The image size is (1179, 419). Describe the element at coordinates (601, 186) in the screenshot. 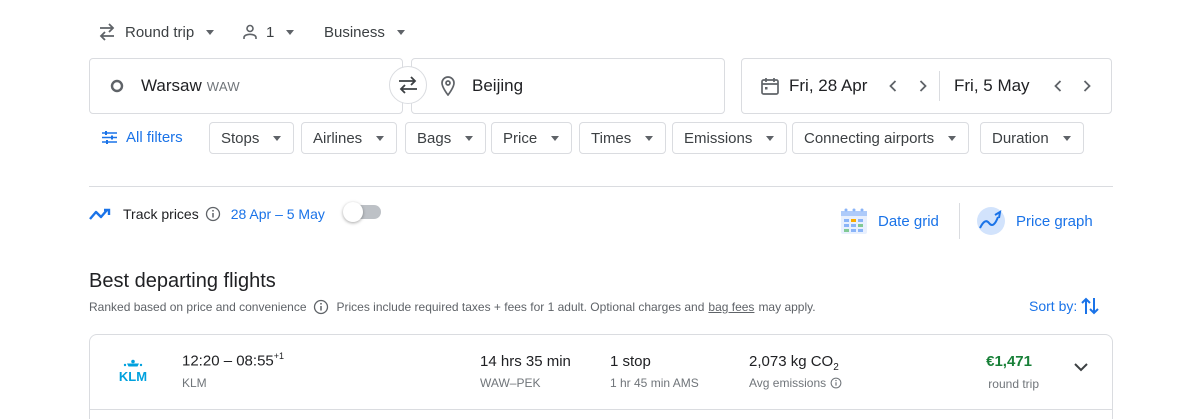

I see `section-divider` at that location.